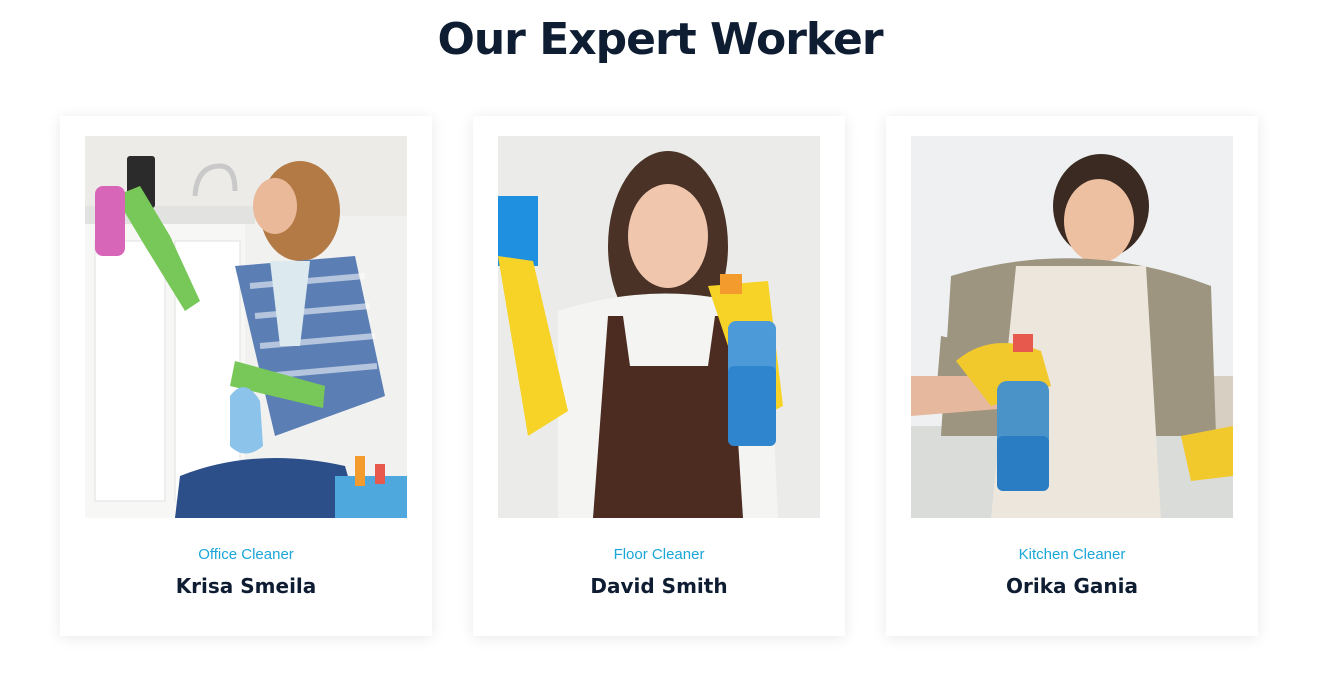 The image size is (1337, 685). What do you see at coordinates (660, 39) in the screenshot?
I see `section-title: Our Expert Worker` at bounding box center [660, 39].